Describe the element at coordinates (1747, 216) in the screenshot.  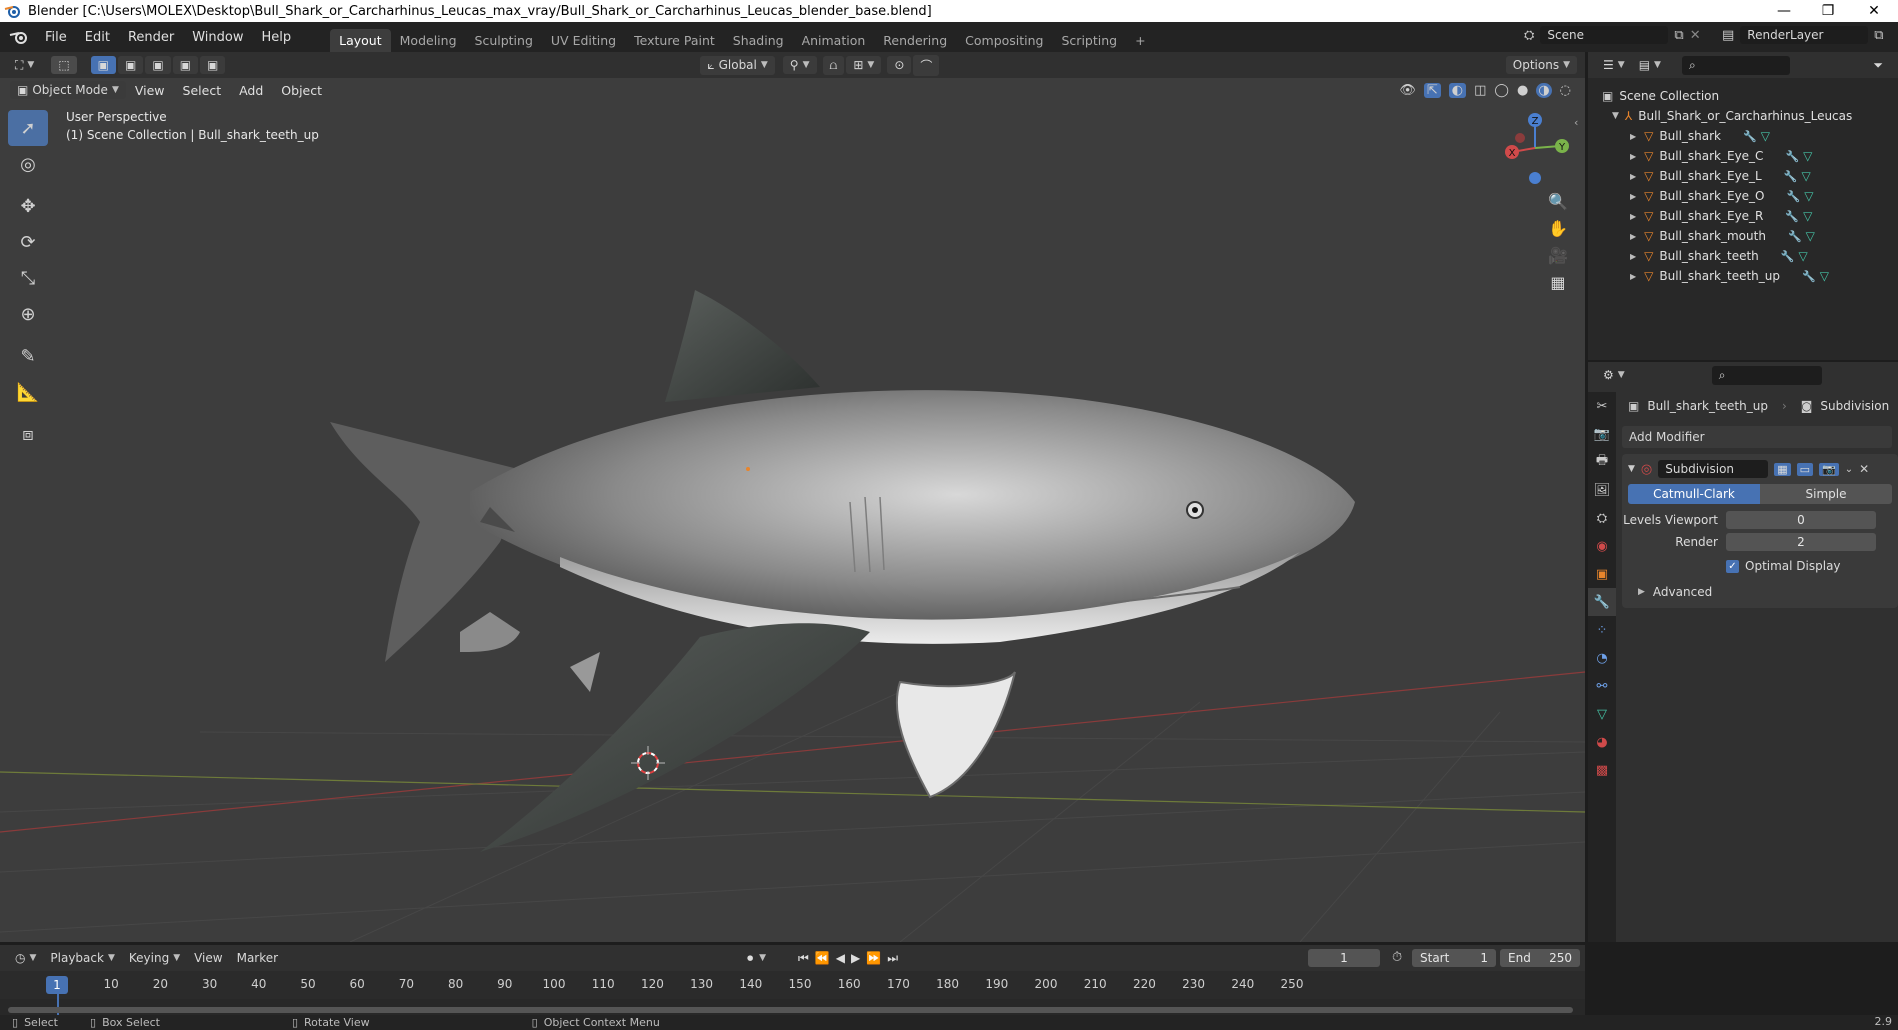
I see `outliner-object-item: ▶ ▽ Bull_shark_Eye_R 🔧 ▽` at that location.